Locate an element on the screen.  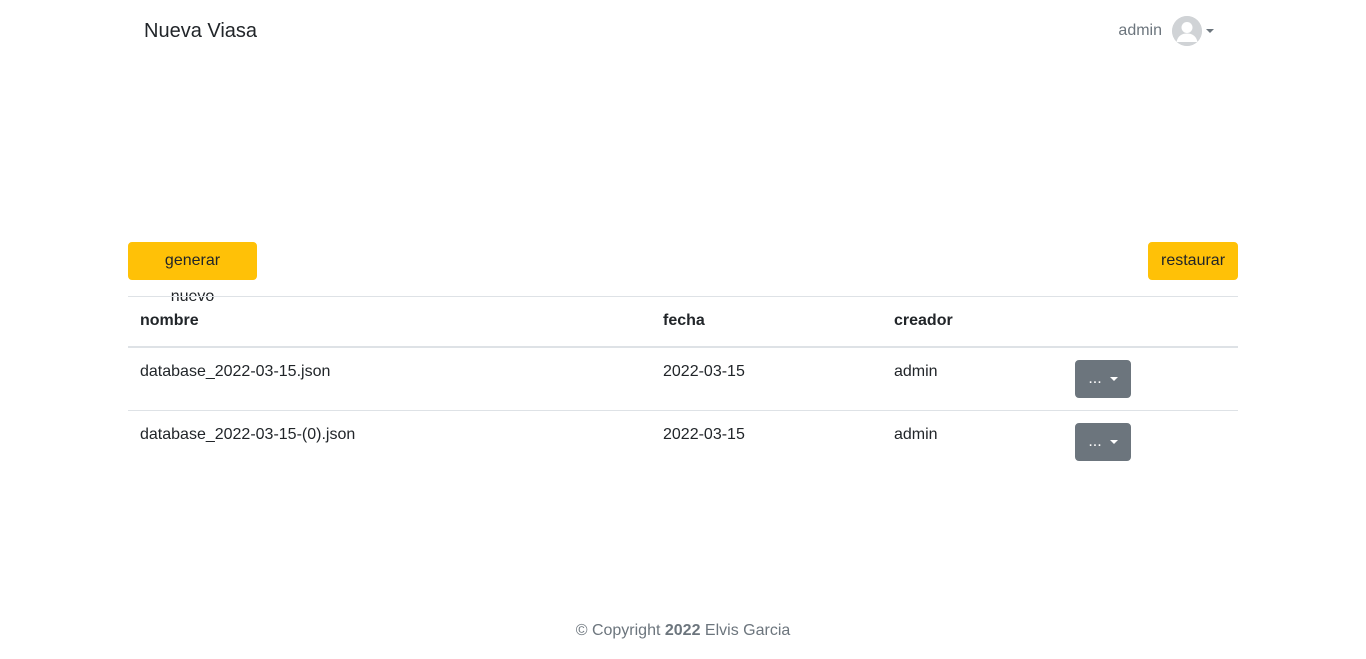
column-header-creador: creador is located at coordinates (972, 322).